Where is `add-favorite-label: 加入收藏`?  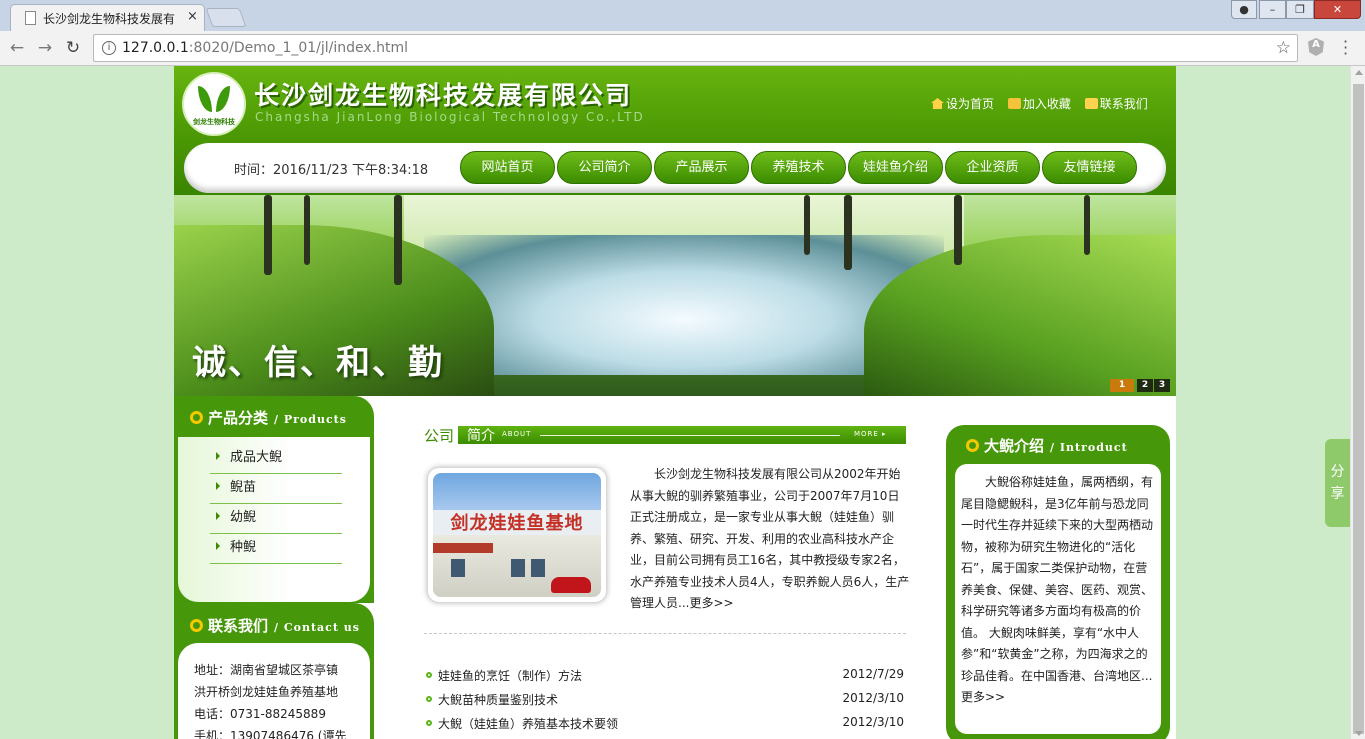 add-favorite-label: 加入收藏 is located at coordinates (1046, 104).